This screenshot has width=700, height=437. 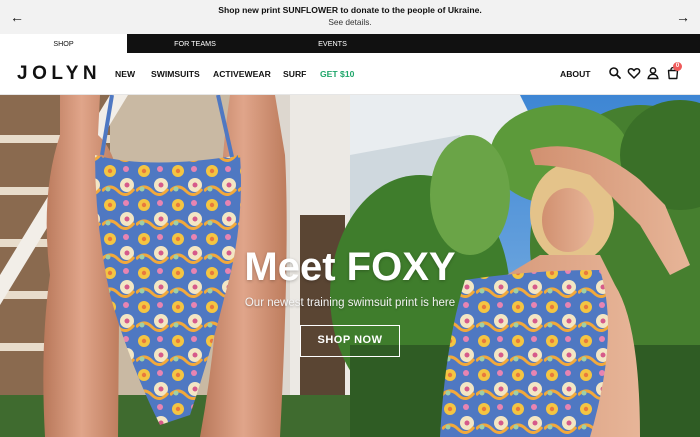 What do you see at coordinates (575, 74) in the screenshot?
I see `nav-link-about: ABOUT` at bounding box center [575, 74].